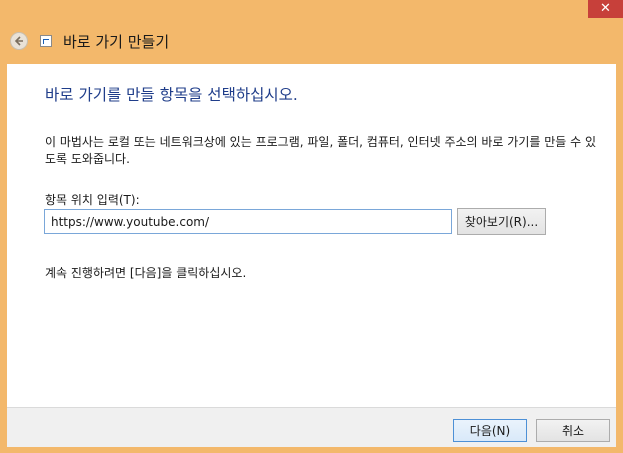  I want to click on title-bar: ✕ 바로 가기 만들기, so click(311, 32).